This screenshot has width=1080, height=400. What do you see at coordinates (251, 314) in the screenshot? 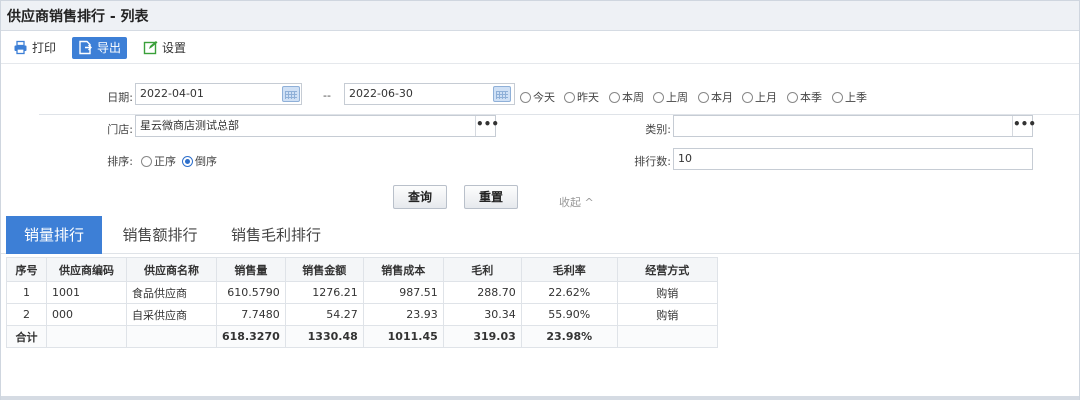
I see `table-cell: 7.7480` at bounding box center [251, 314].